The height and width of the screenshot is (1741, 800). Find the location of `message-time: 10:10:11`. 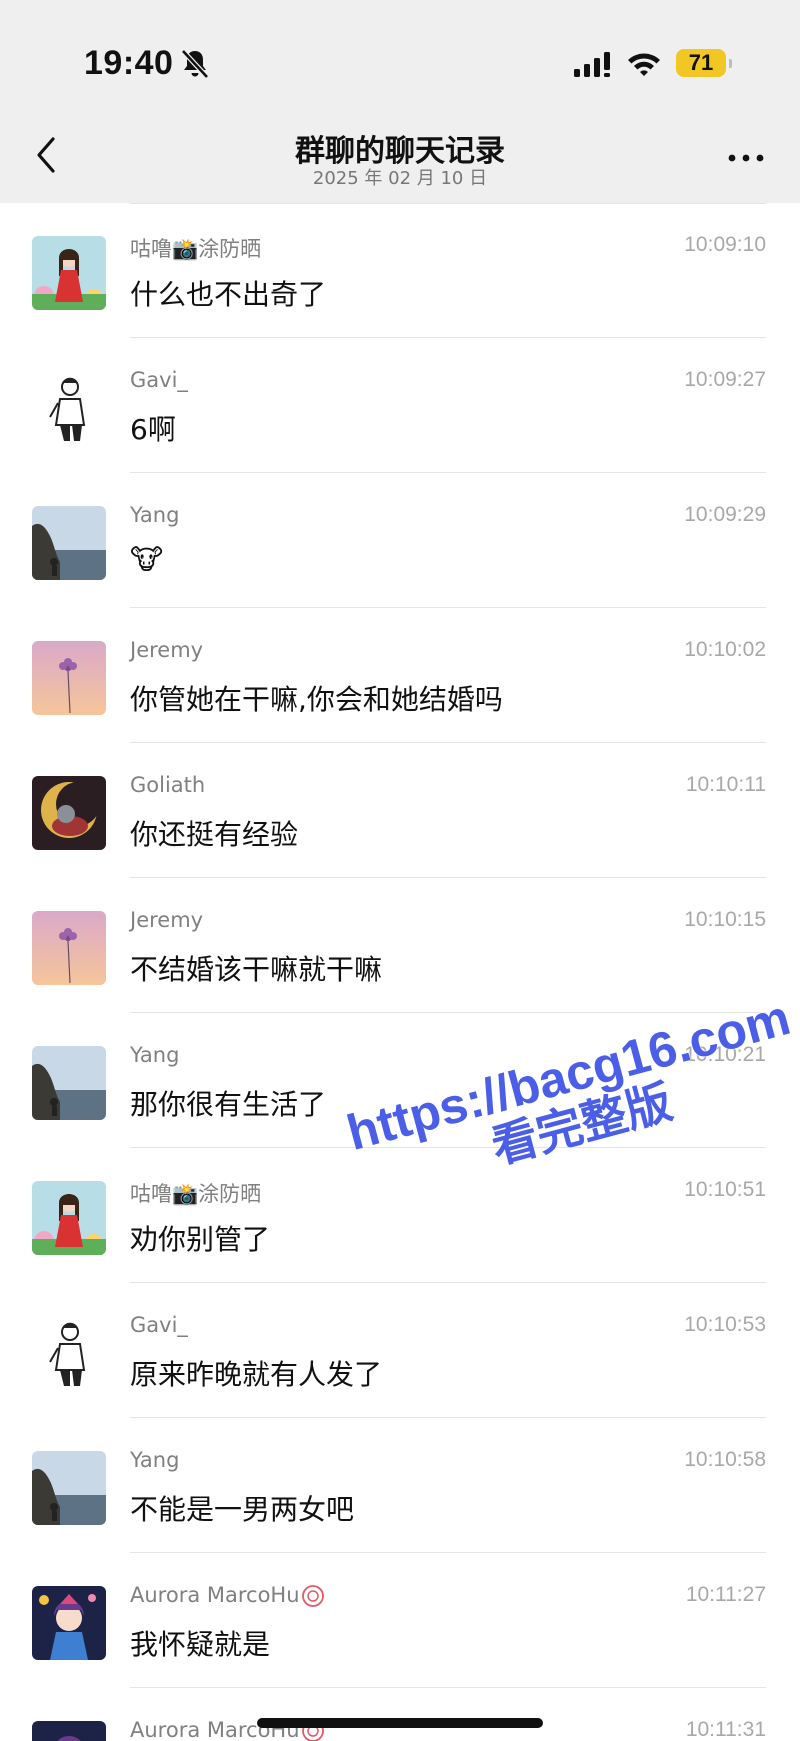

message-time: 10:10:11 is located at coordinates (725, 784).